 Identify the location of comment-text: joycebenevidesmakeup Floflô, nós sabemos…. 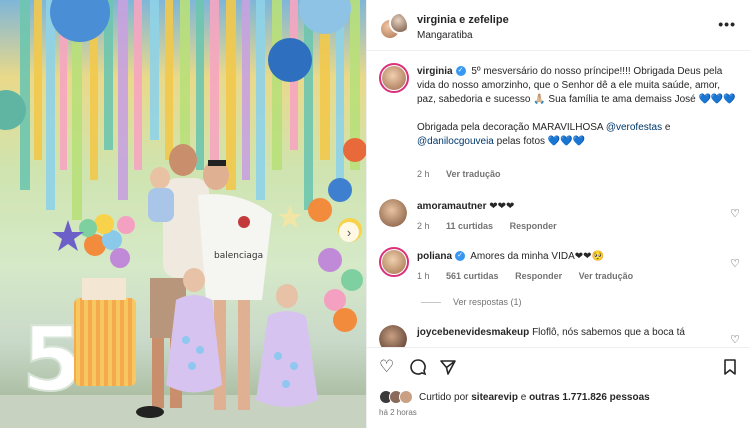
(567, 332).